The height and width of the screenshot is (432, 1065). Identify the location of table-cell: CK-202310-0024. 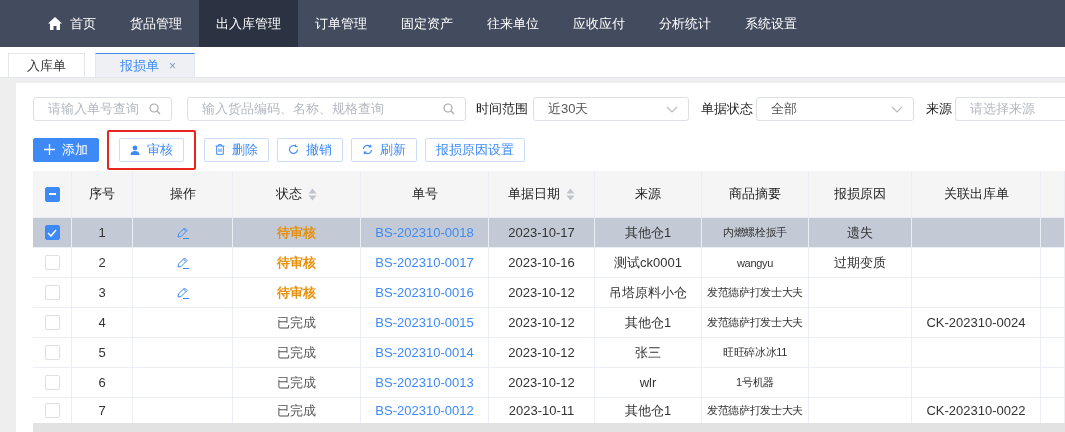
(976, 322).